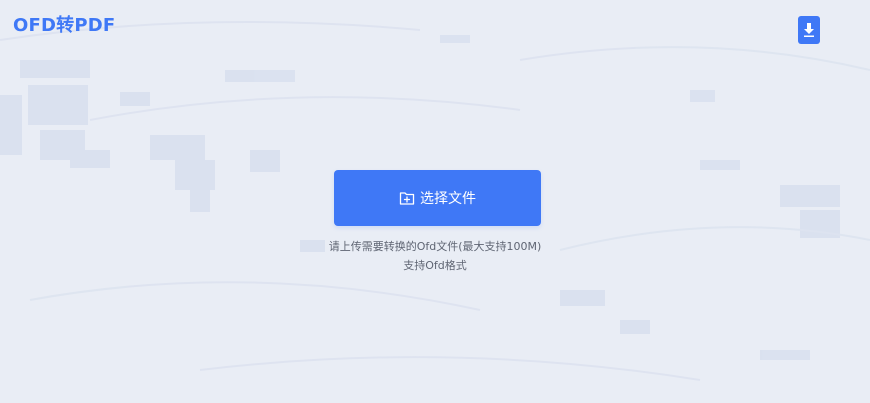 Image resolution: width=870 pixels, height=403 pixels. Describe the element at coordinates (64, 25) in the screenshot. I see `app-title: OFD转PDF` at that location.